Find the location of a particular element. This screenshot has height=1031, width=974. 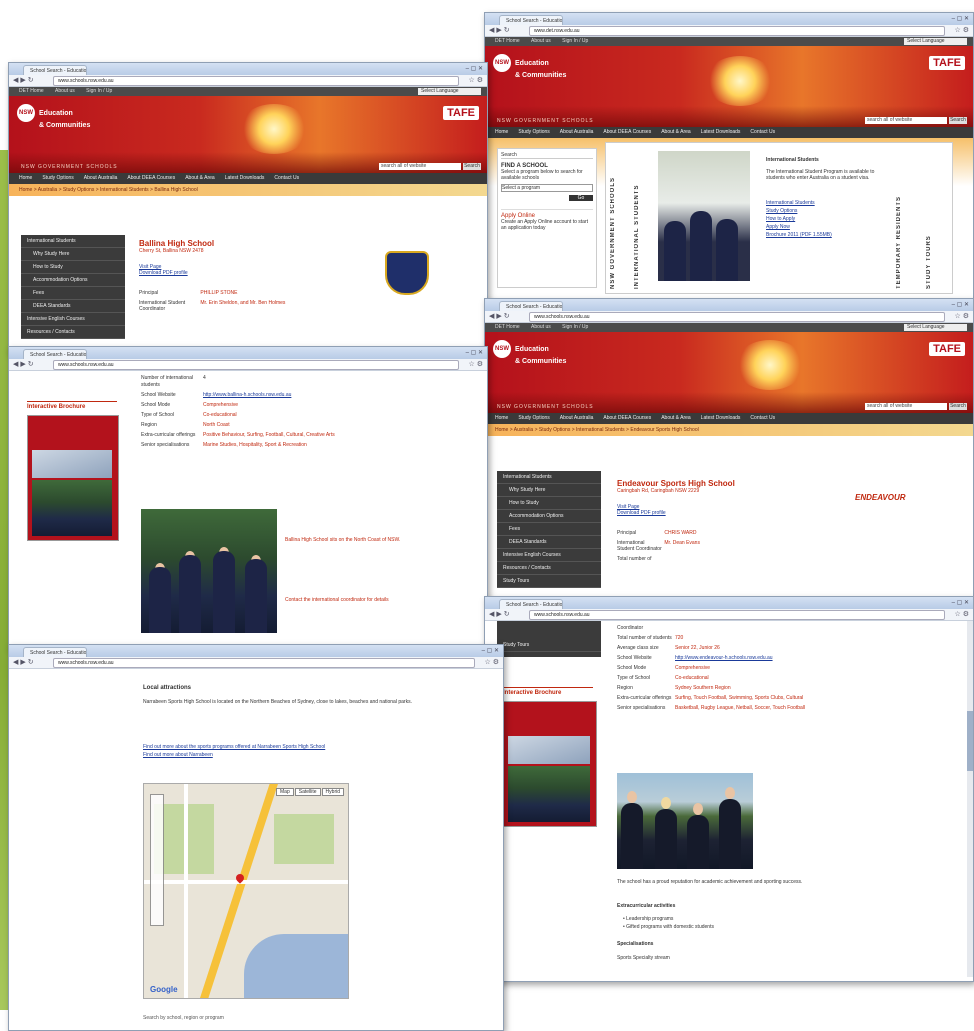

intl-link: International Students is located at coordinates (799, 203).